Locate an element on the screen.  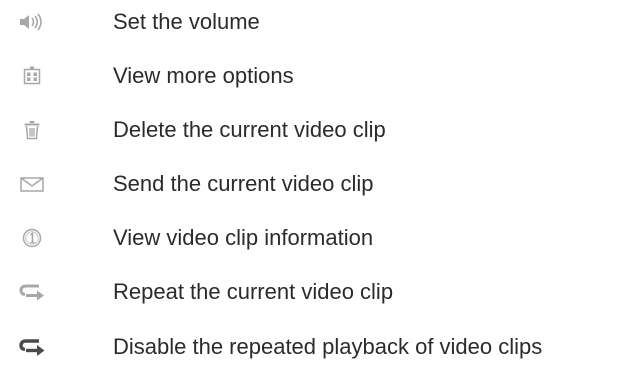
envelope-send-icon is located at coordinates (32, 184).